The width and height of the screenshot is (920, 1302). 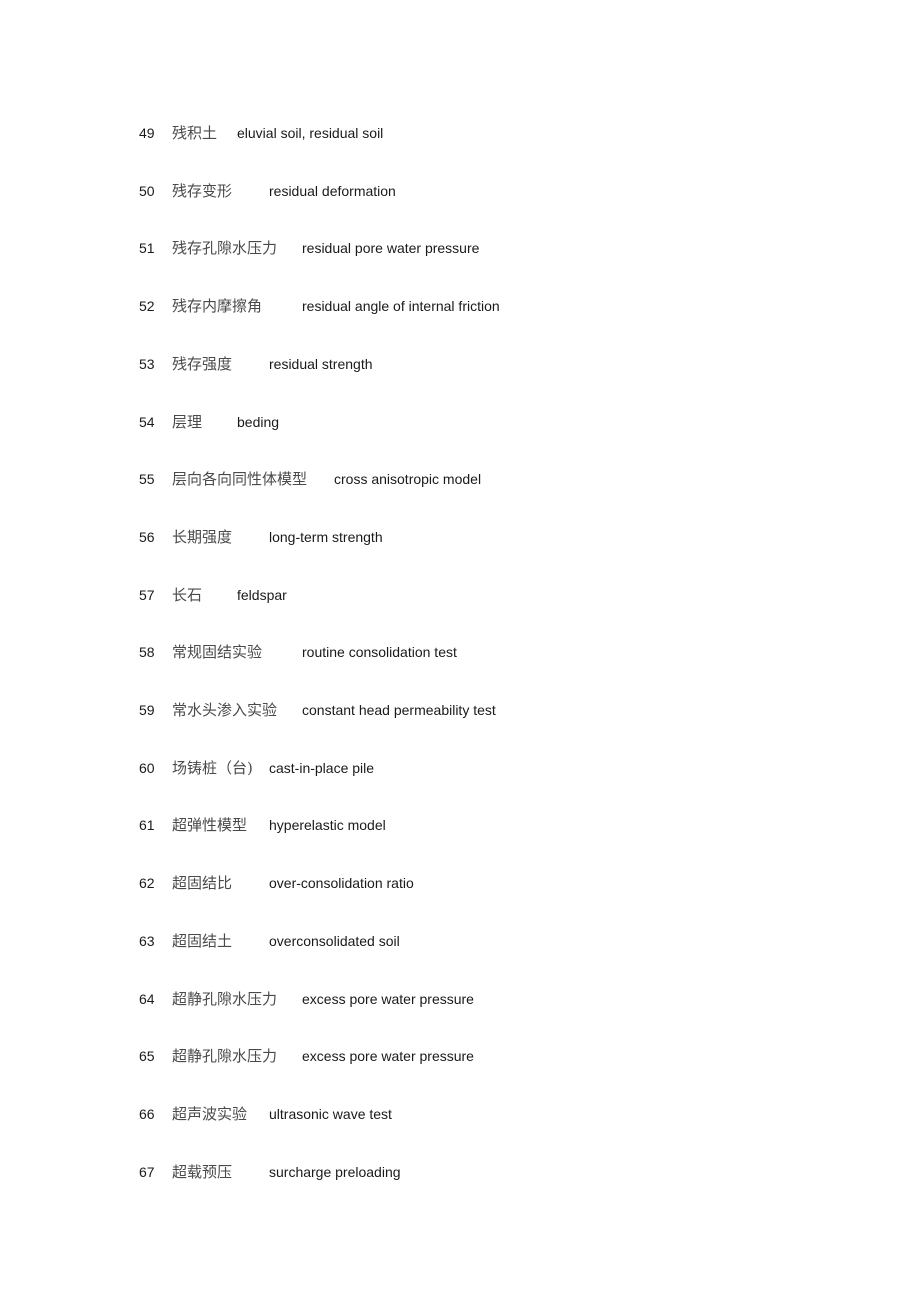 I want to click on entry-number: 56, so click(x=147, y=536).